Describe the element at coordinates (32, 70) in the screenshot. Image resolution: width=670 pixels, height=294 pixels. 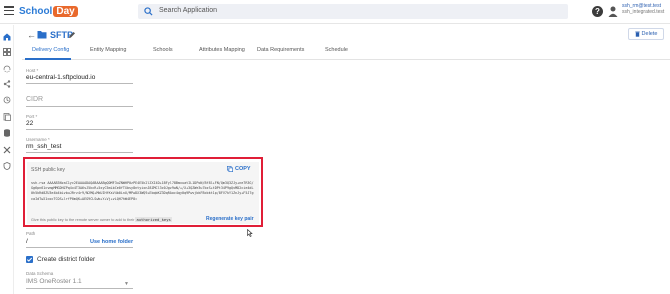
I see `host-label: Host *` at that location.